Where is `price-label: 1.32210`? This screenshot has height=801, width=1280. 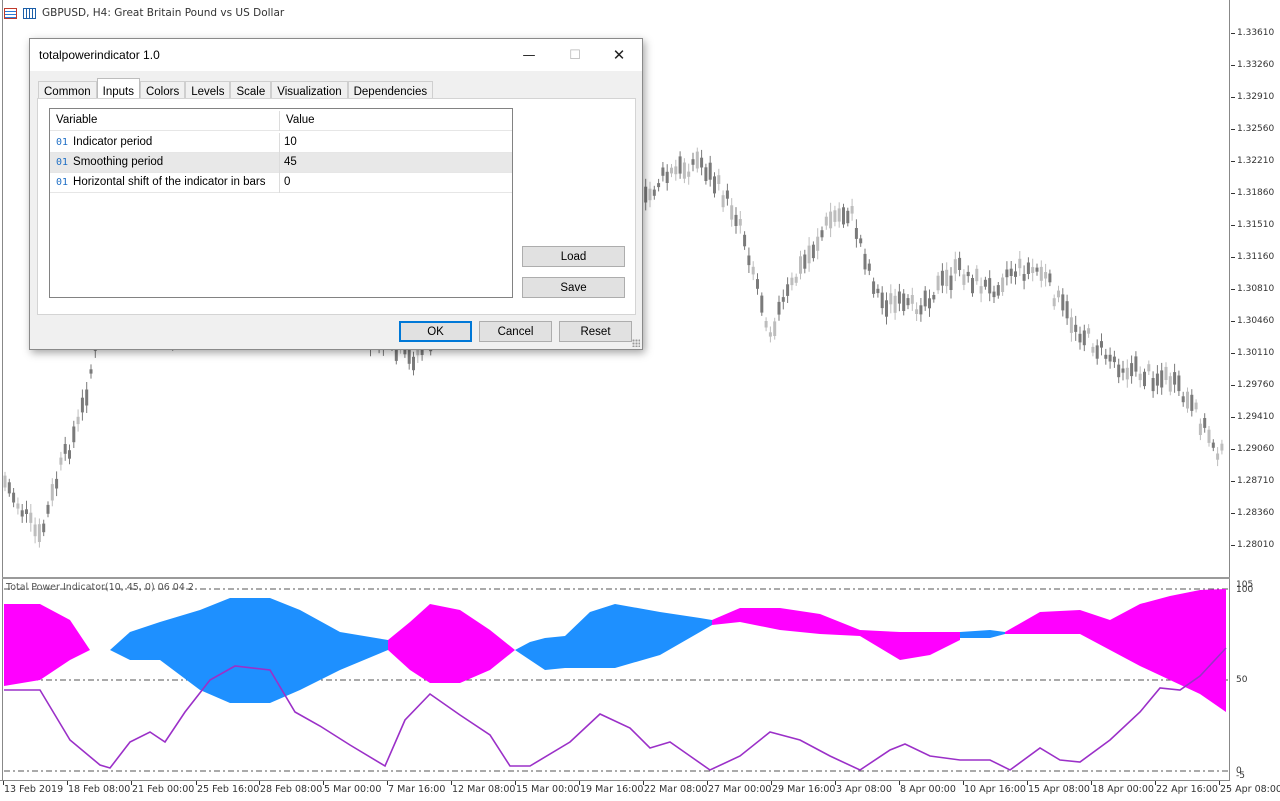
price-label: 1.32210 is located at coordinates (1256, 161).